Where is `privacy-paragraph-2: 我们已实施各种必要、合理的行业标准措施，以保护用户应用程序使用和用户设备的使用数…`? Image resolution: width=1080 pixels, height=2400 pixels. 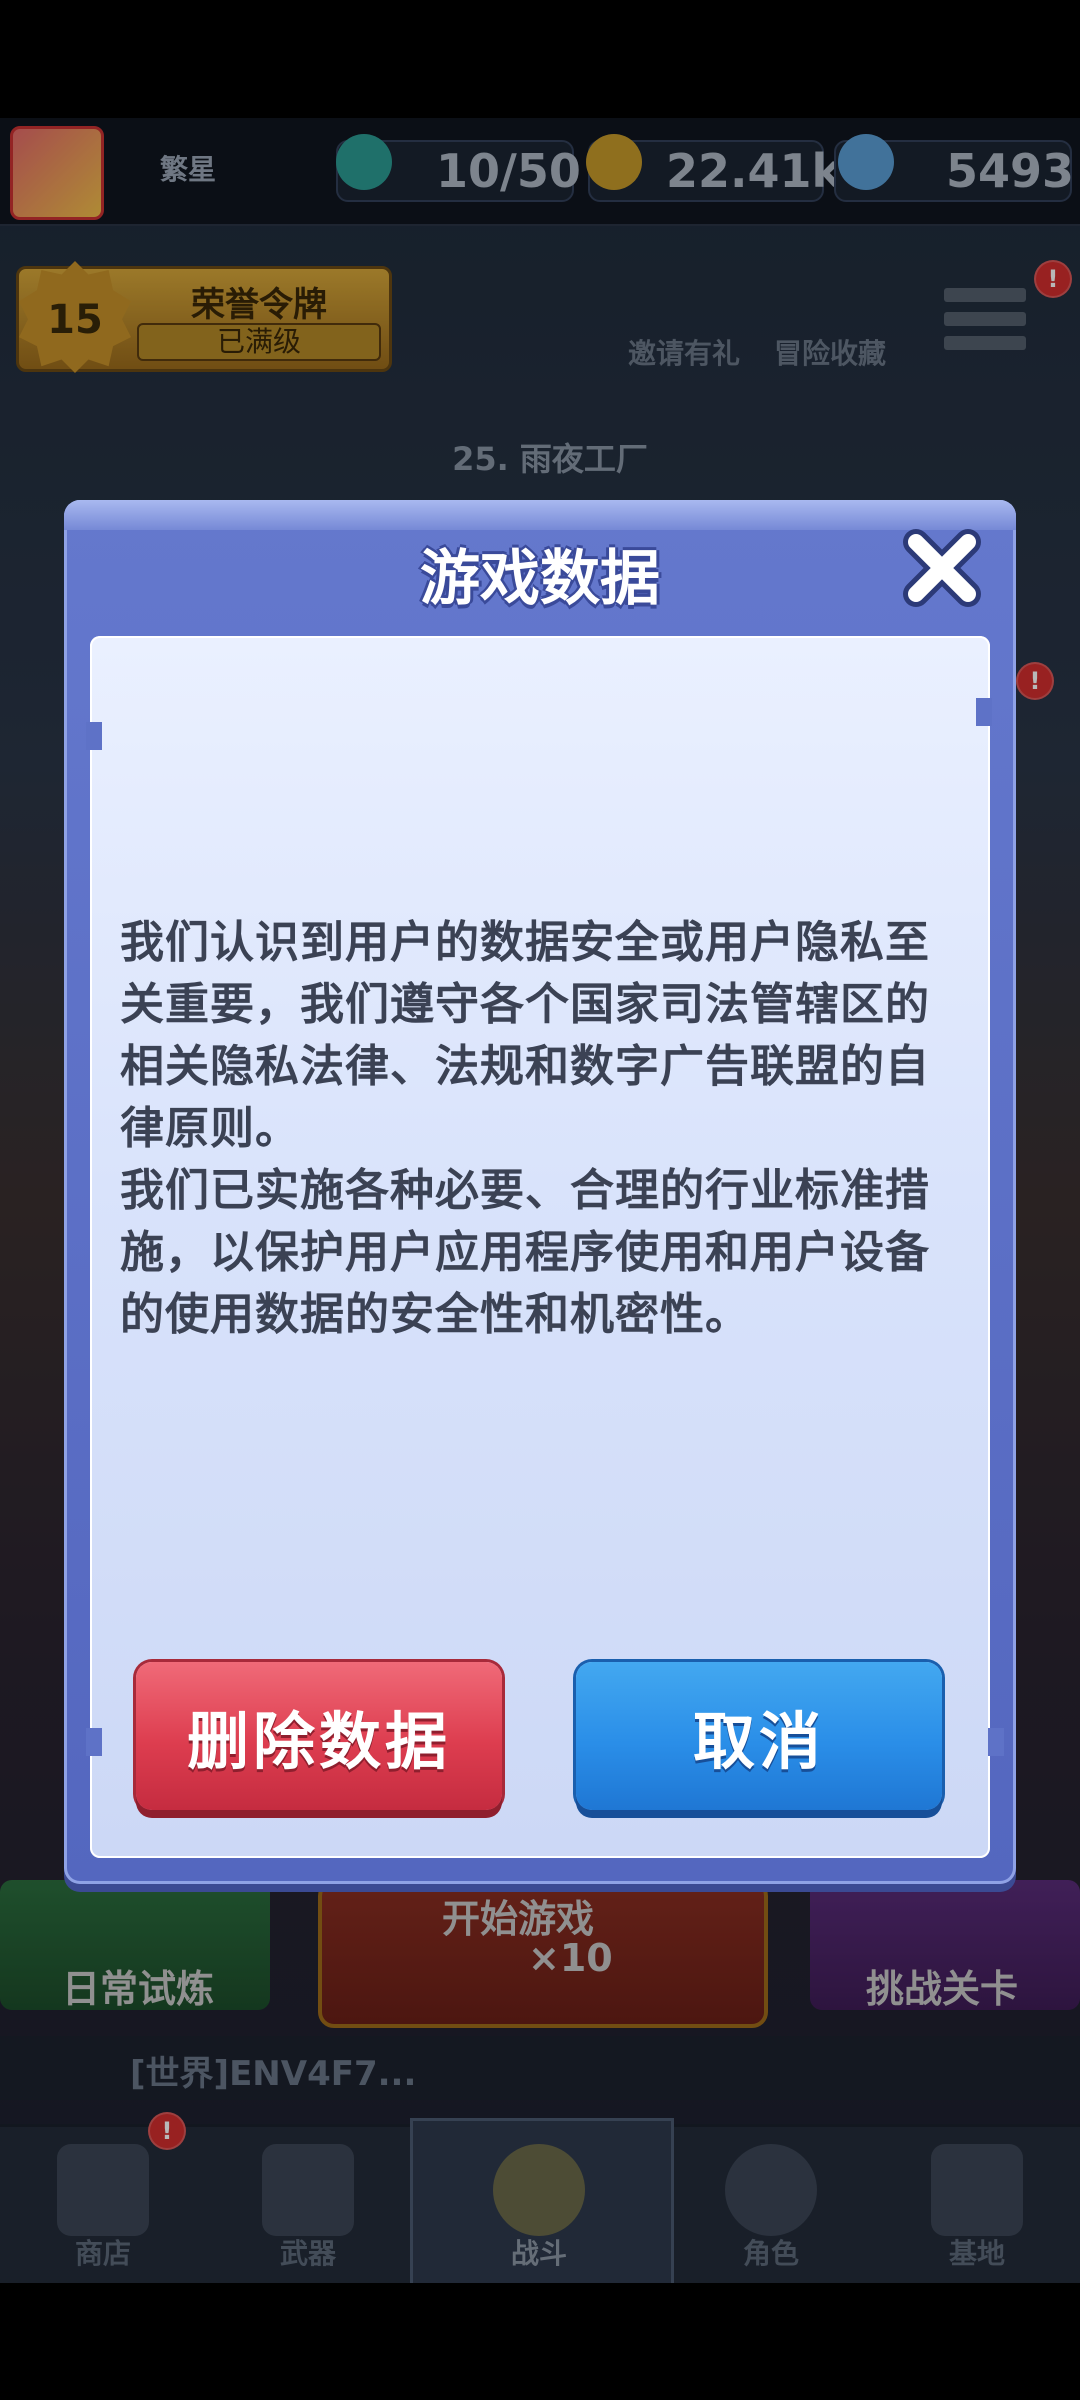
privacy-paragraph-2: 我们已实施各种必要、合理的行业标准措施，以保护用户应用程序使用和用户设备的使用数… is located at coordinates (525, 1252).